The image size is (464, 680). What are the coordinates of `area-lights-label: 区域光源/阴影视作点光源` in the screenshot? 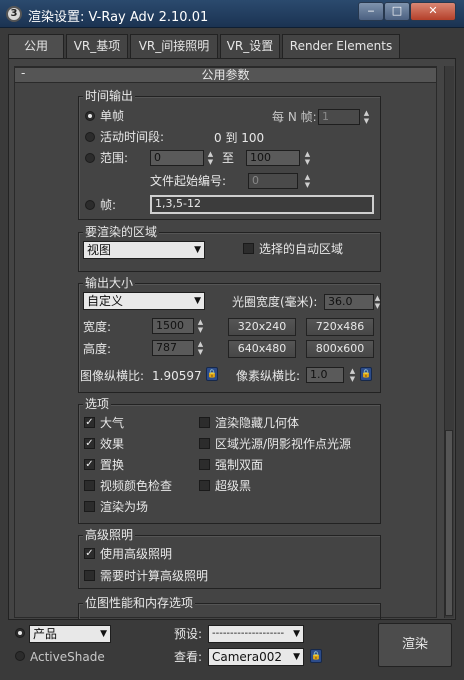 It's located at (283, 444).